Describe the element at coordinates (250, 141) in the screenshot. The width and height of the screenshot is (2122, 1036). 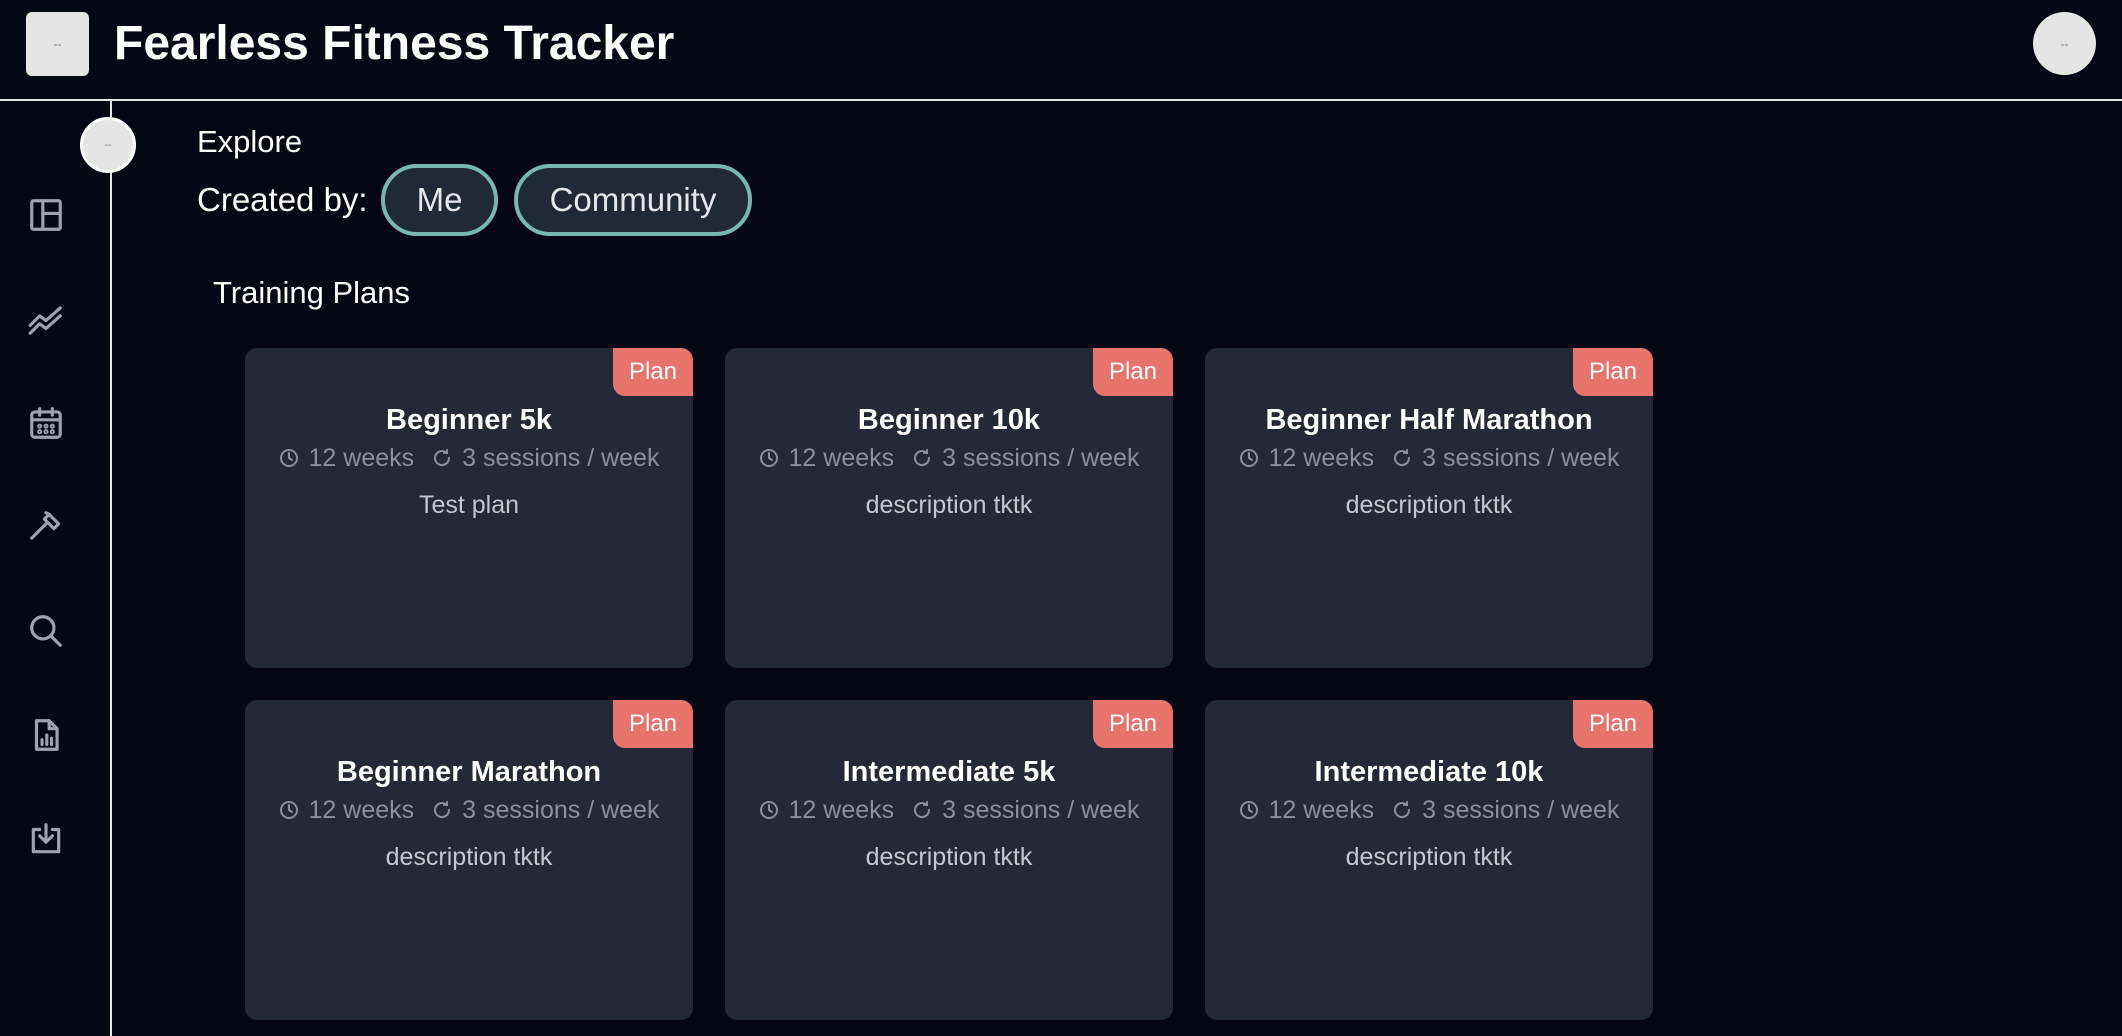
I see `page-title: Explore` at that location.